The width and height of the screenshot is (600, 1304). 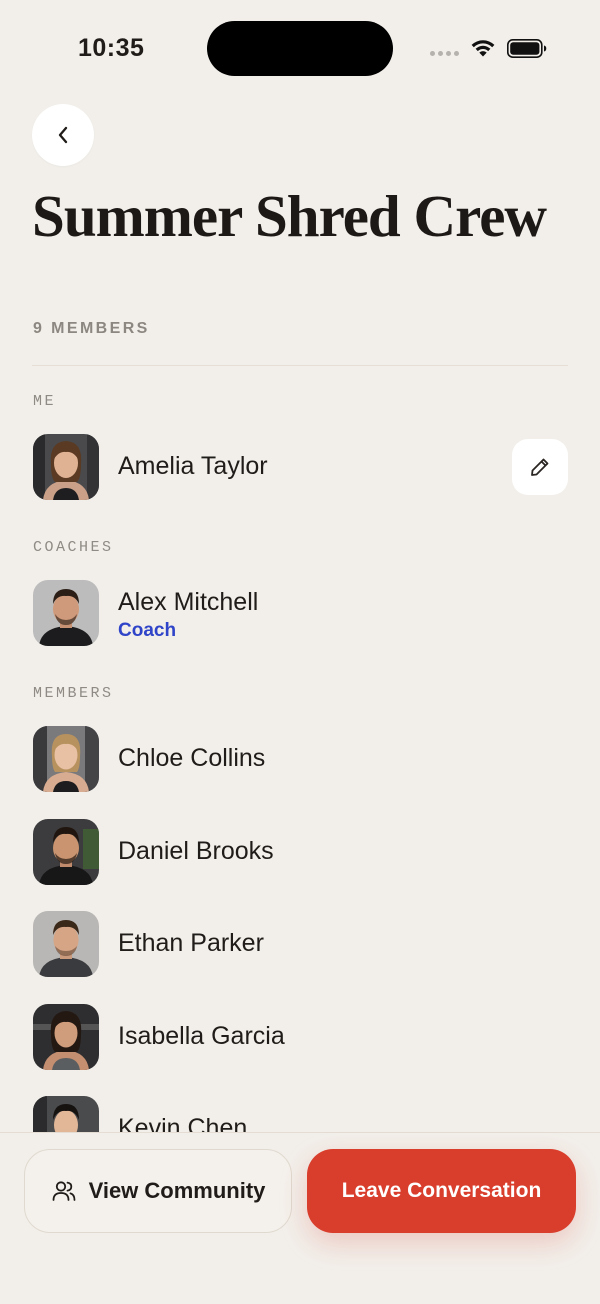 I want to click on section-label-me: ME, so click(x=45, y=401).